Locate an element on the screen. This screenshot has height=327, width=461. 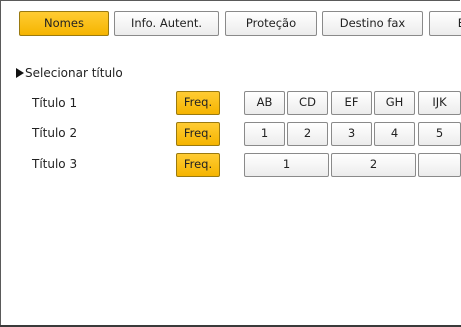
title2-5-button: 5 is located at coordinates (439, 134).